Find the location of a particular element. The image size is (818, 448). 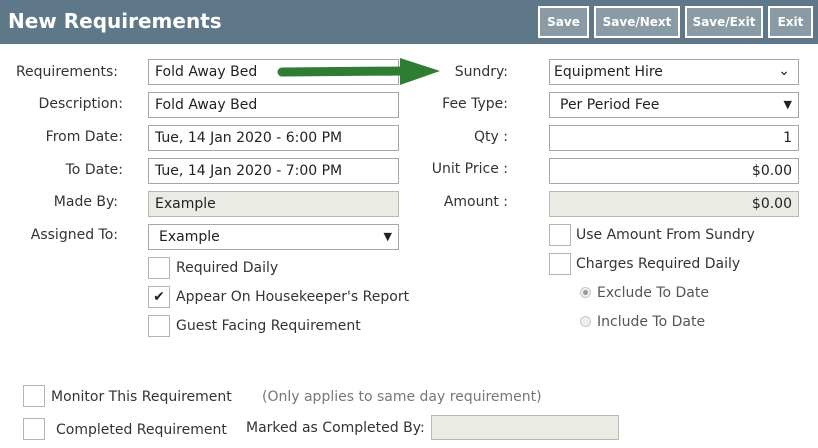

from-date-input: Tue, 14 Jan 2020 - 6:00 PM is located at coordinates (273, 138).